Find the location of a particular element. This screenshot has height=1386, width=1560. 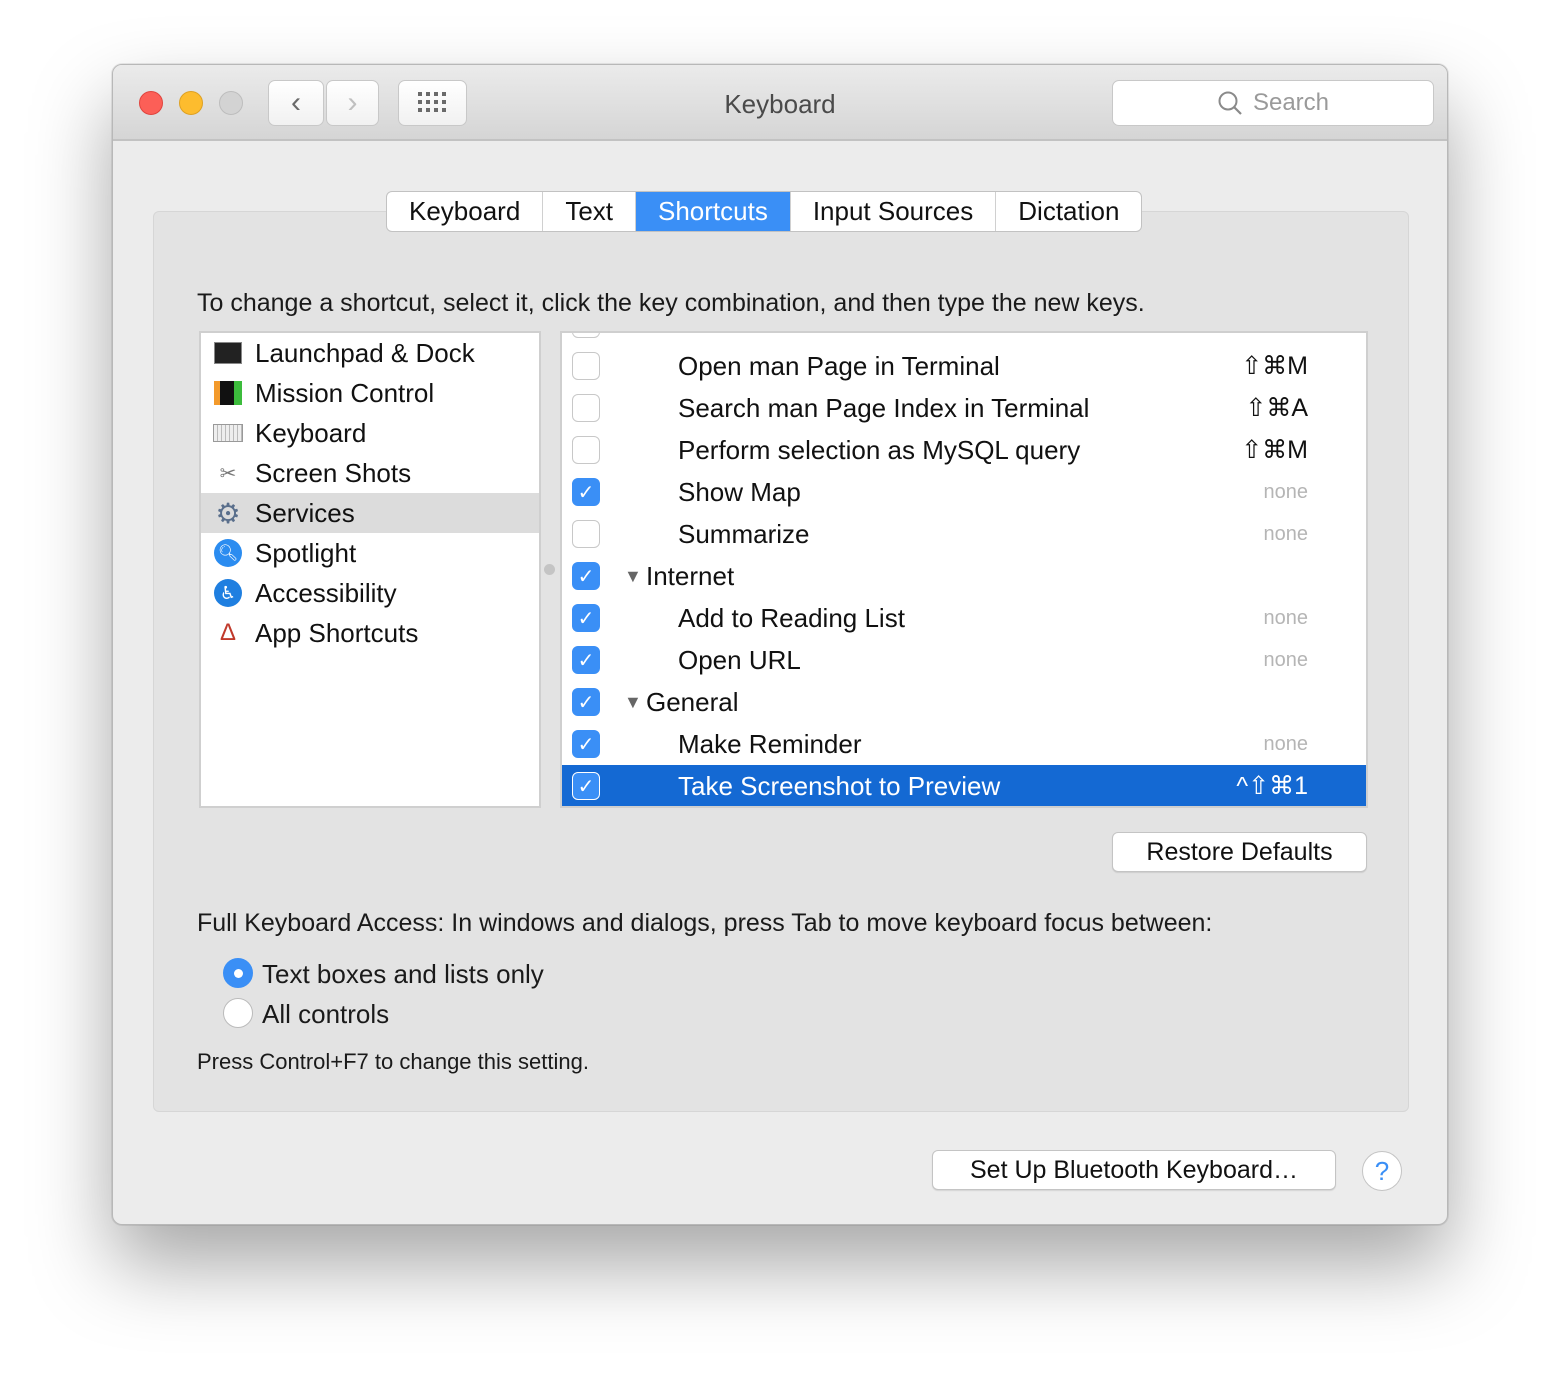

shortcut-label: Take Screenshot to Preview is located at coordinates (839, 785).